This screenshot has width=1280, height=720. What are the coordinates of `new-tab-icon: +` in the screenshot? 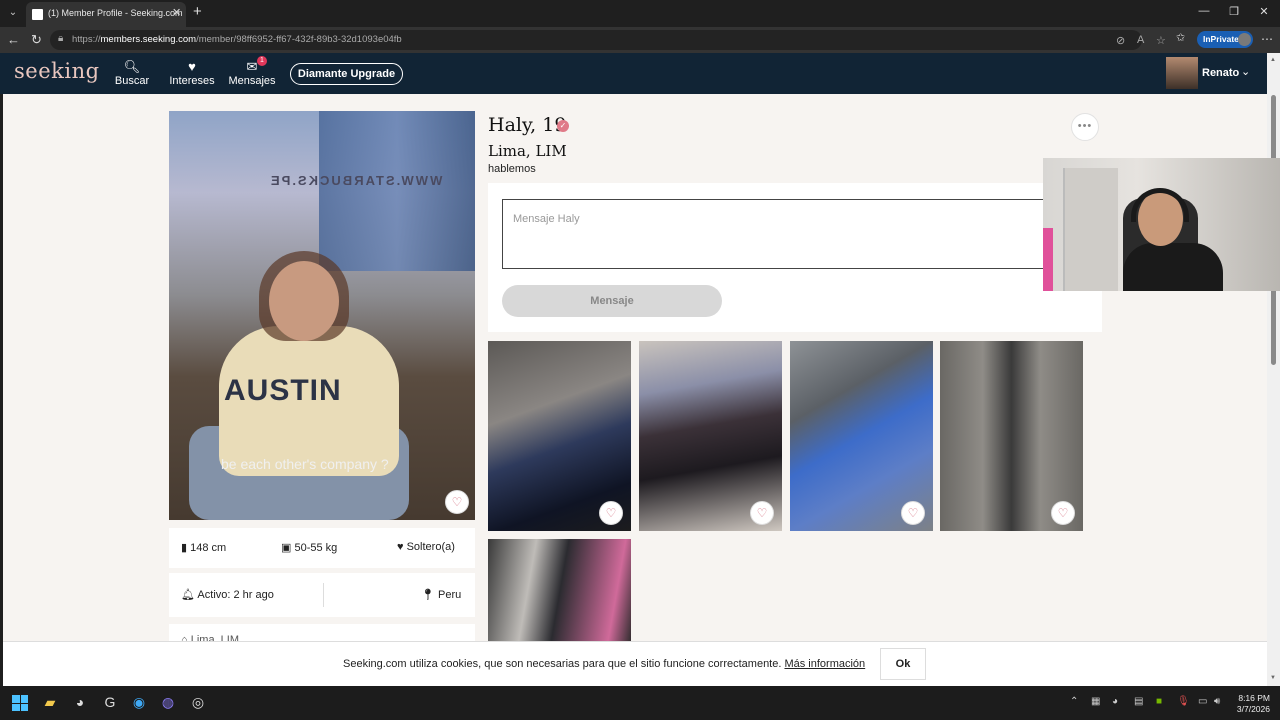 It's located at (197, 11).